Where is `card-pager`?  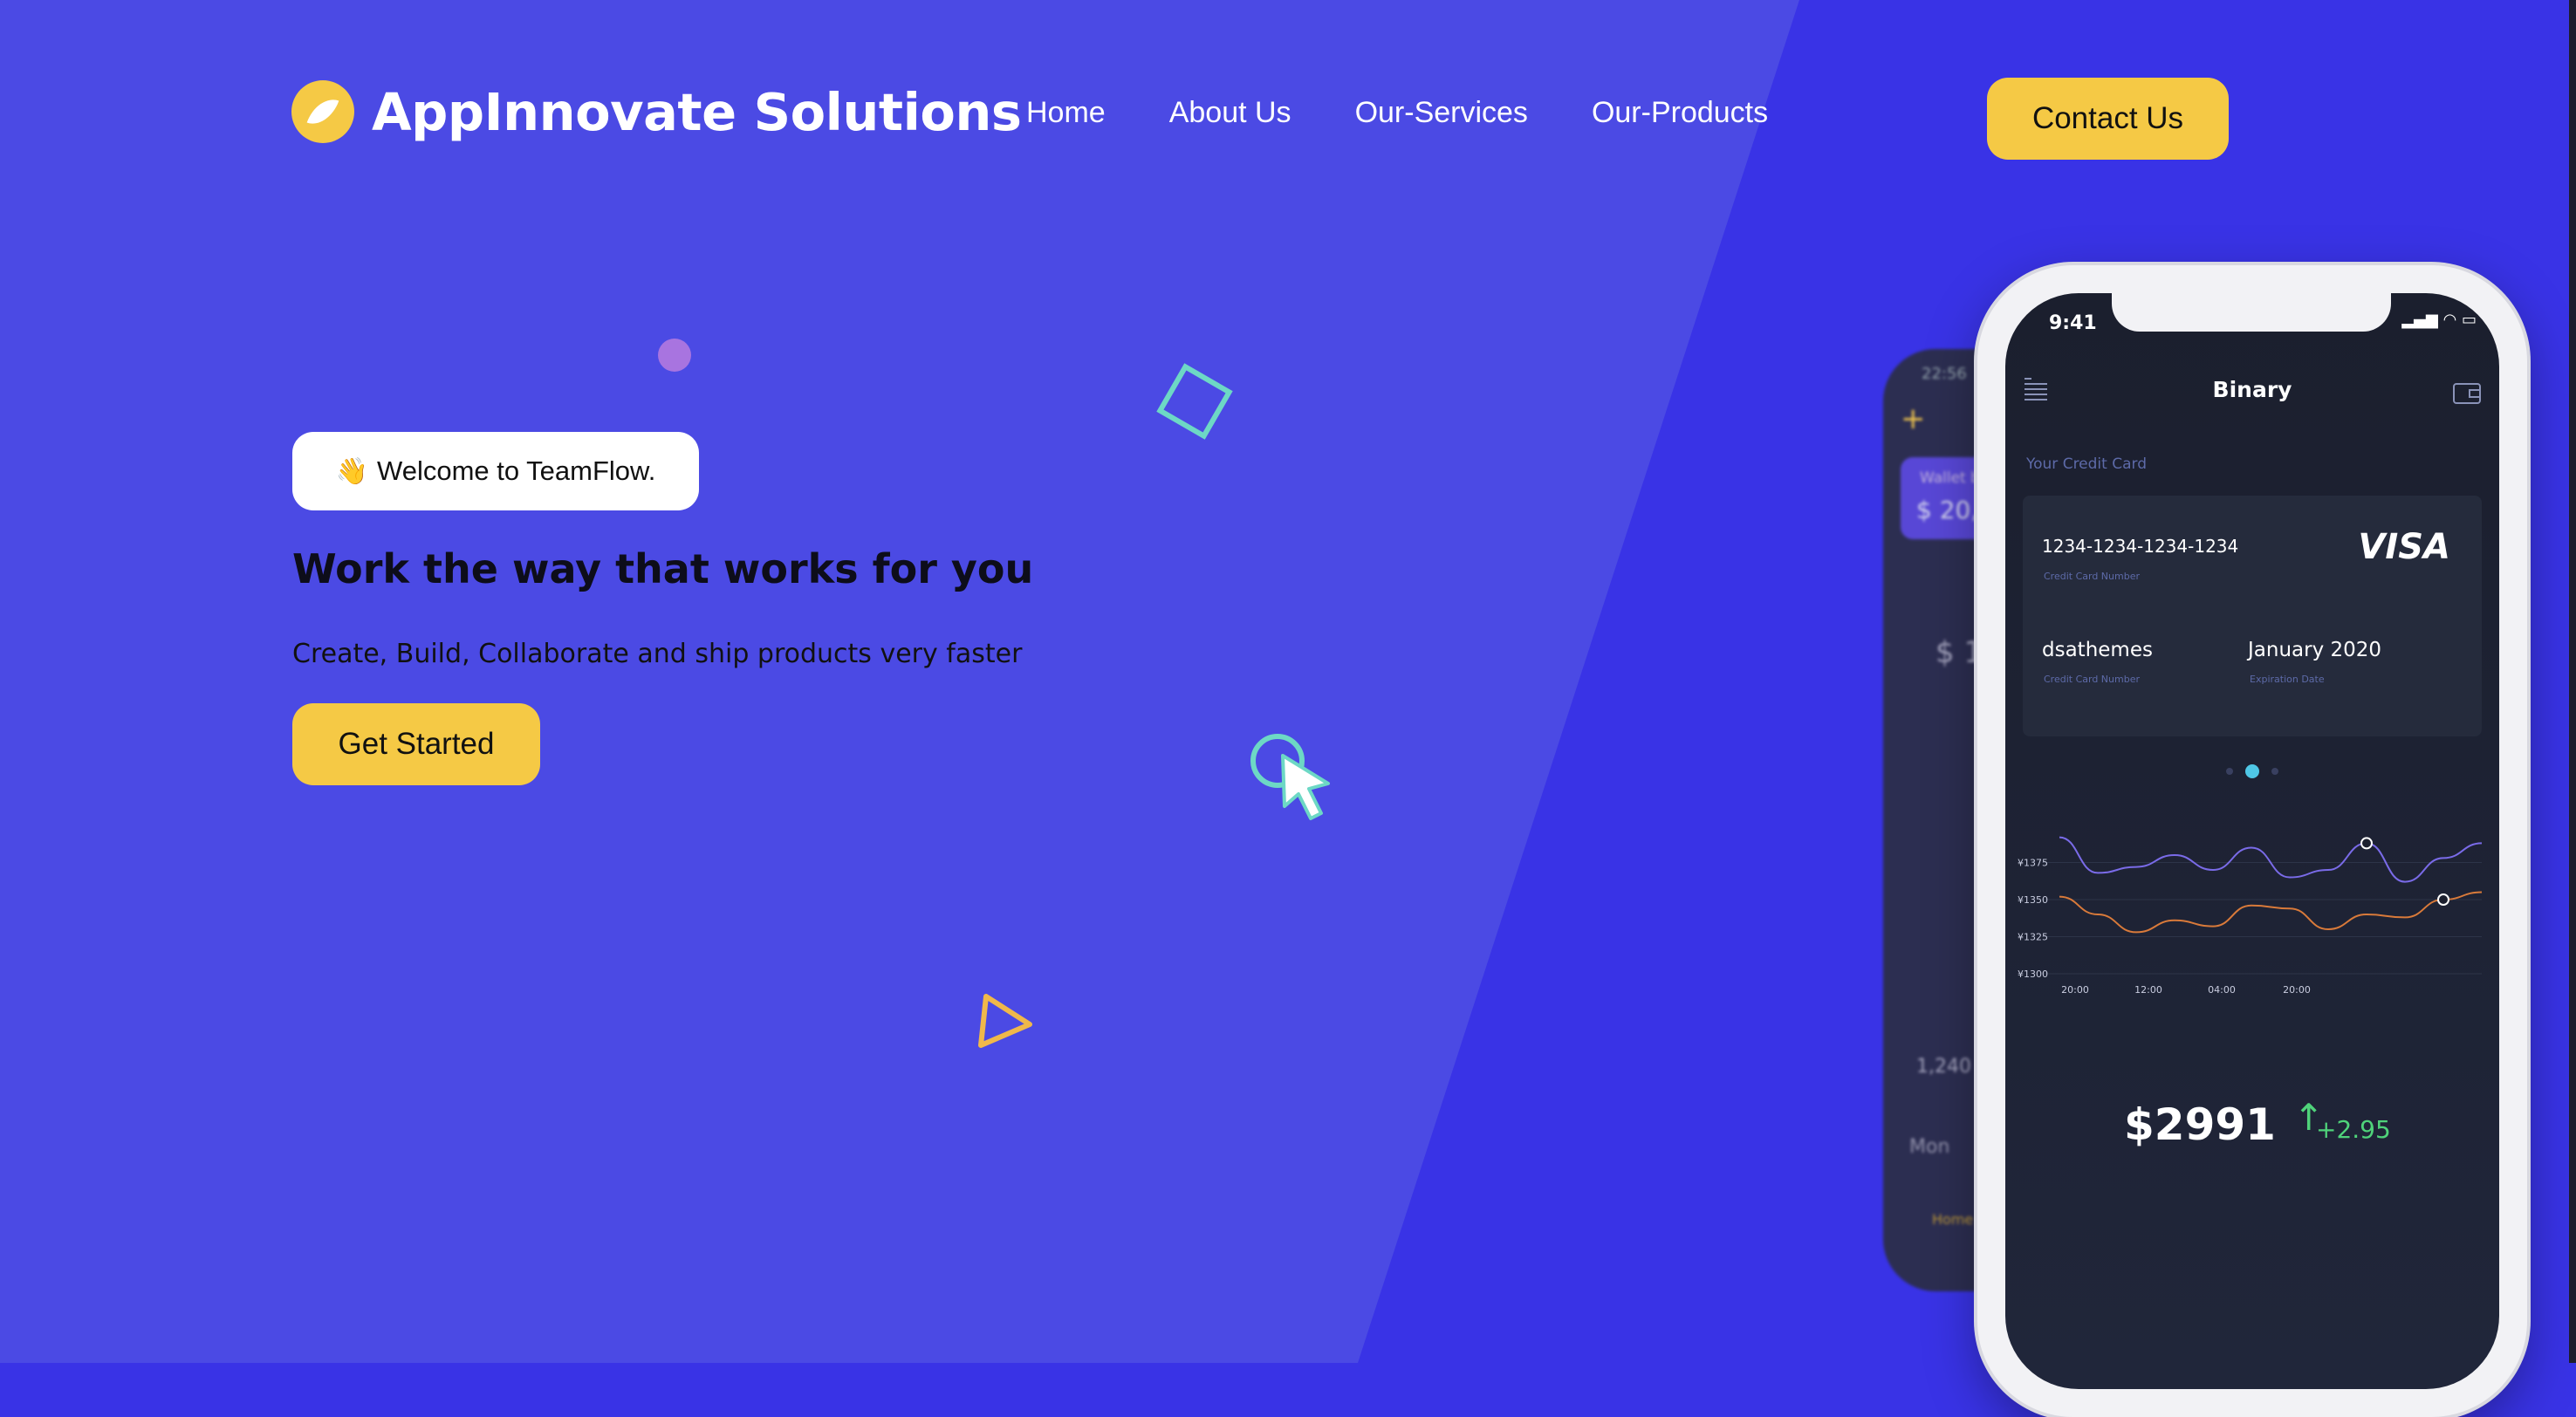
card-pager is located at coordinates (2252, 771).